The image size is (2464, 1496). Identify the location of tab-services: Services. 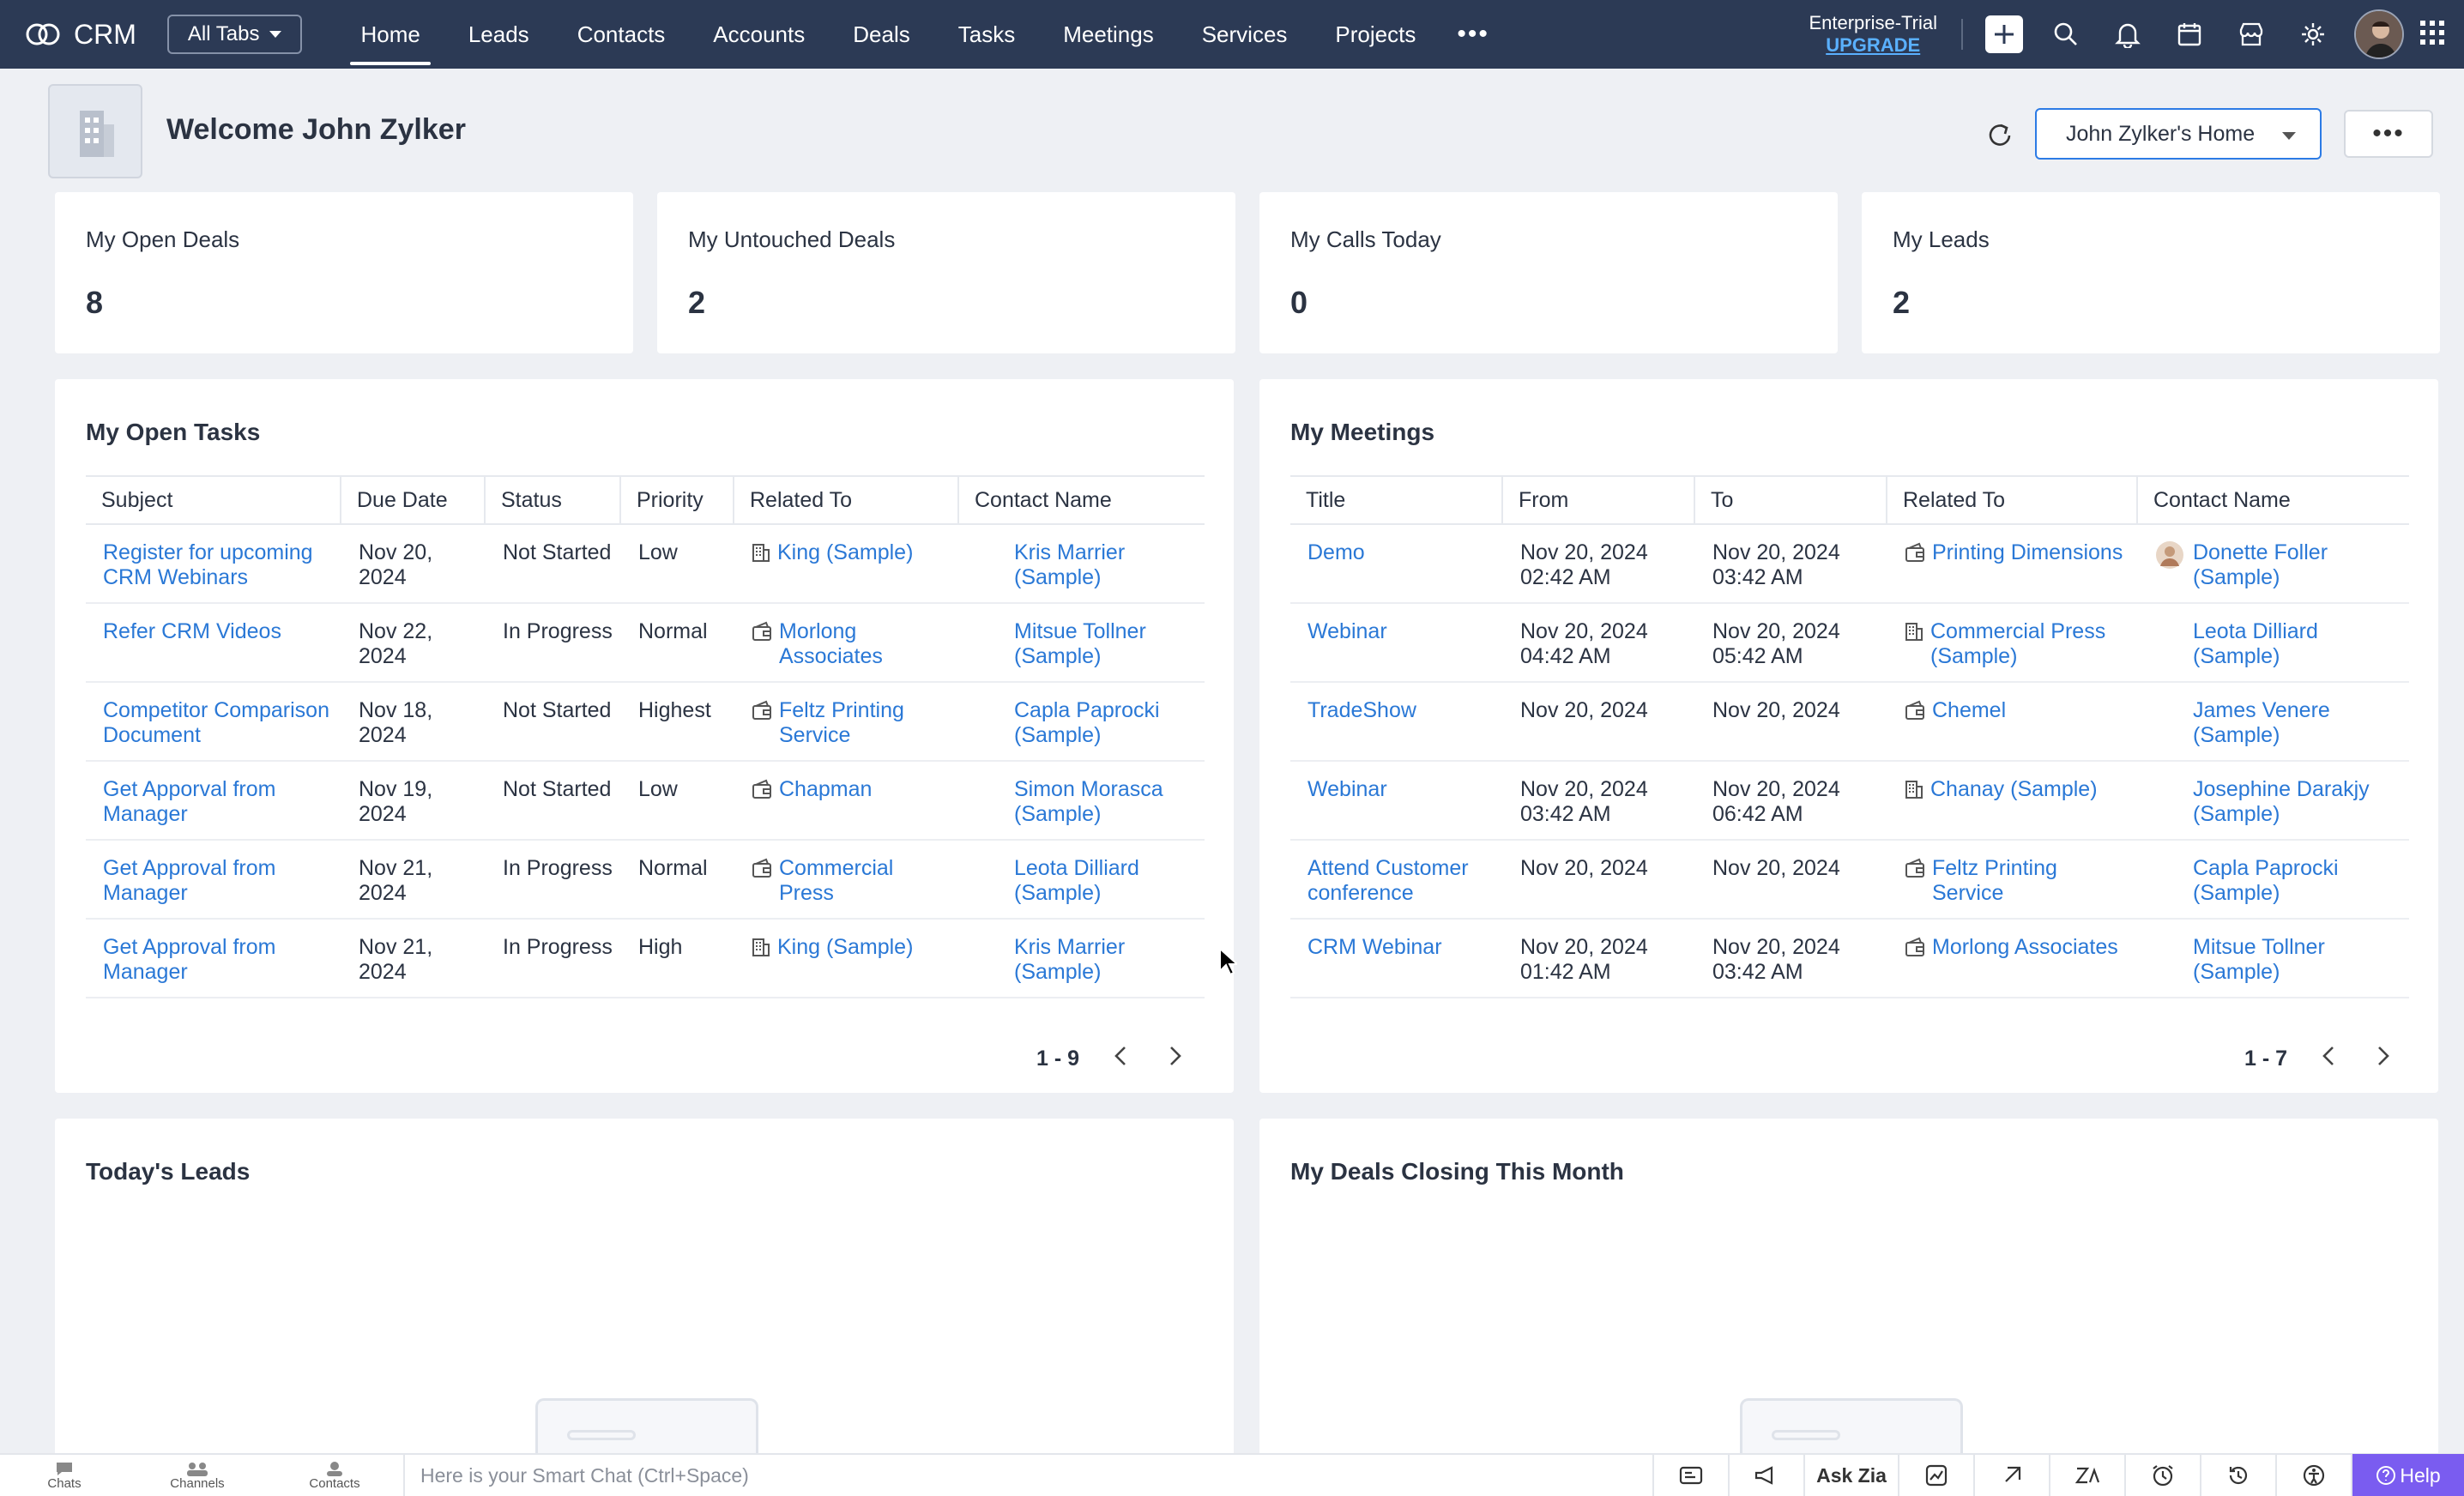
(1245, 34).